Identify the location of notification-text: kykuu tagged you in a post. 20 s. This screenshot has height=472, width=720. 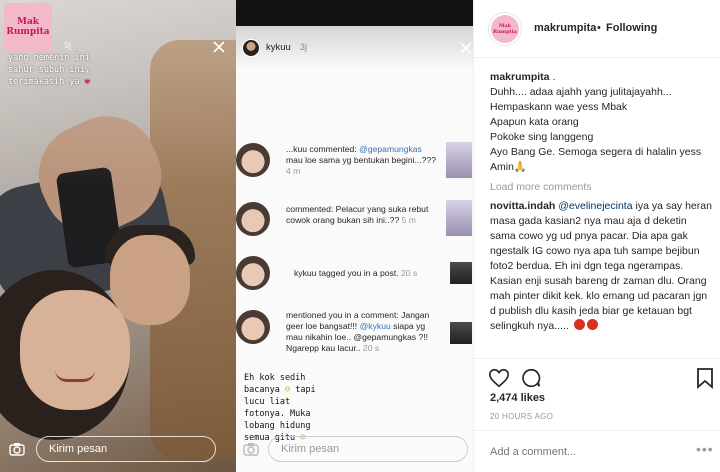
(369, 273).